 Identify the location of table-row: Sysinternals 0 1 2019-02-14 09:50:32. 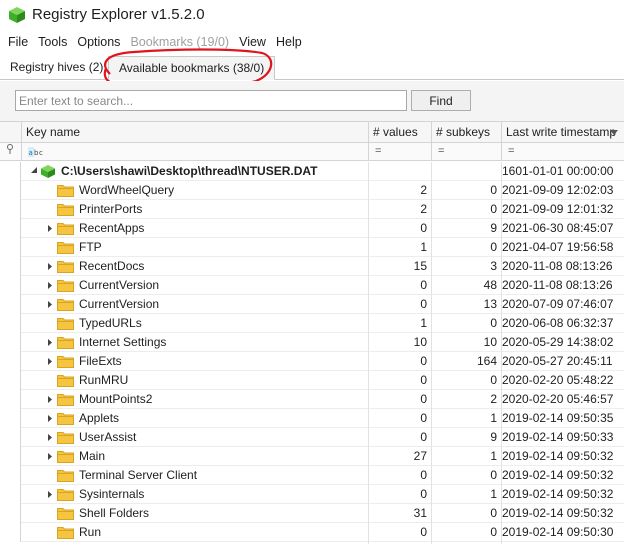
(312, 494).